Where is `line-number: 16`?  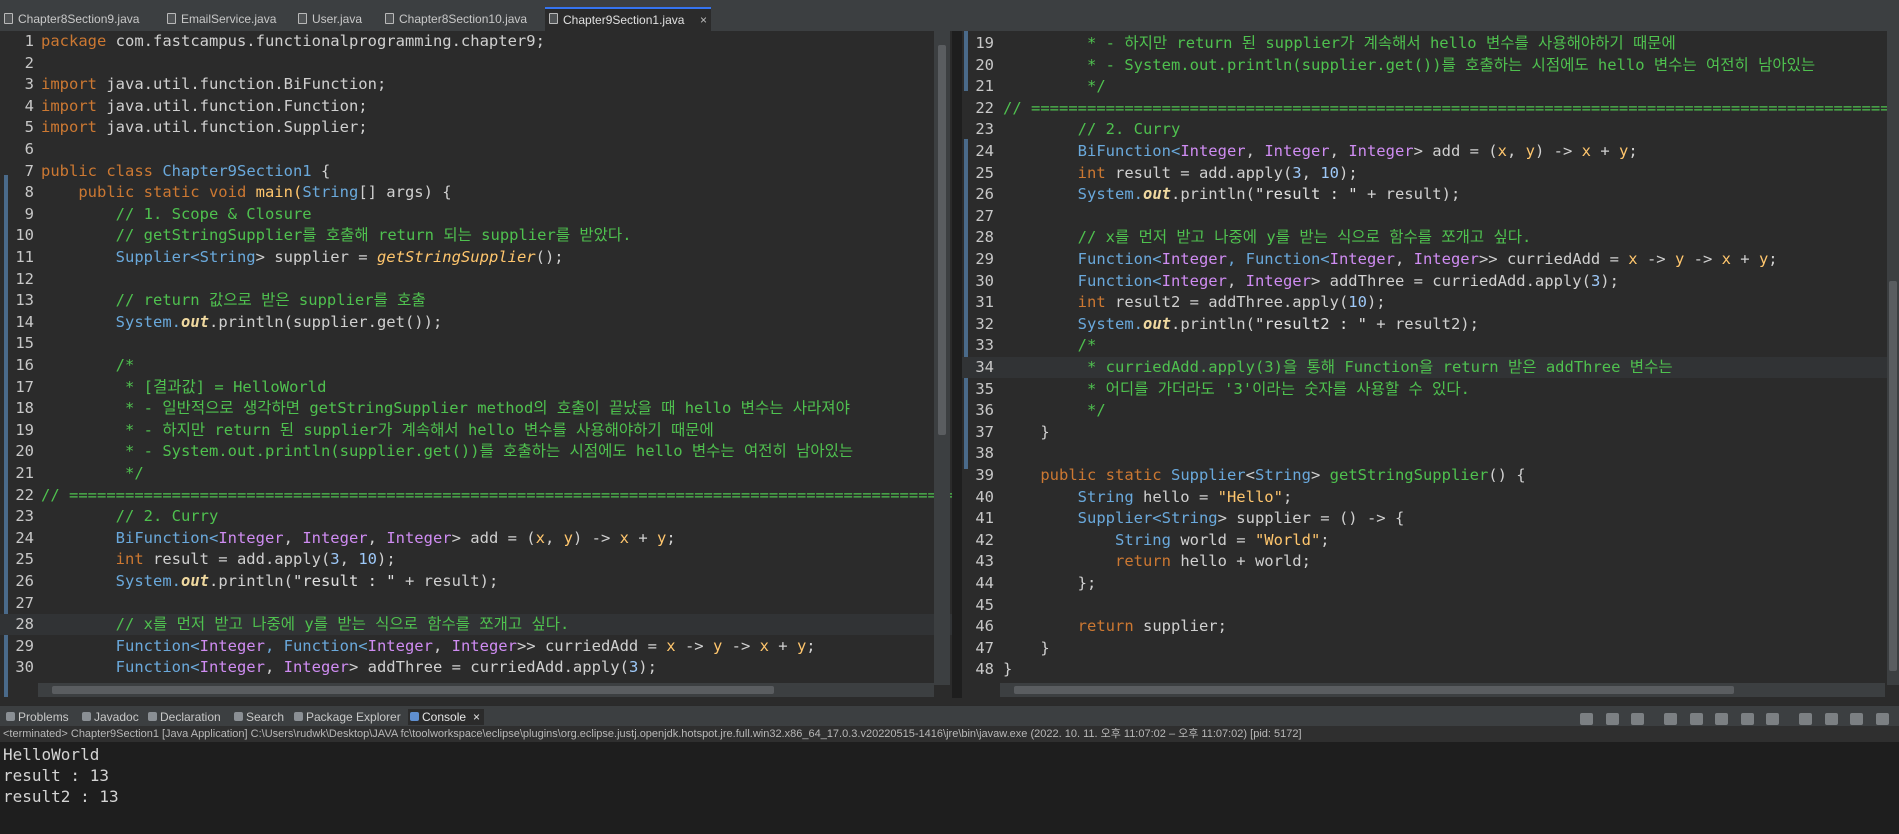
line-number: 16 is located at coordinates (24, 365).